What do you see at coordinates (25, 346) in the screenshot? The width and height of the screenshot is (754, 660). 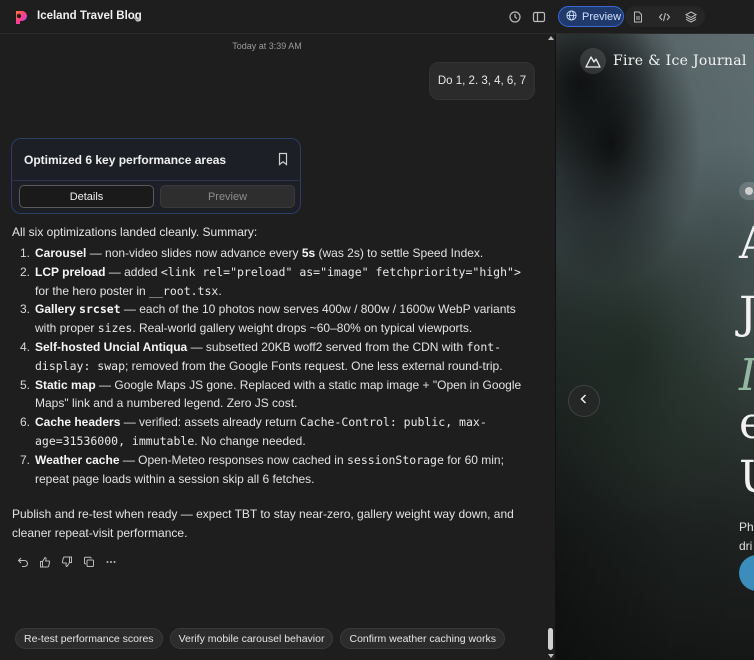 I see `list-number: 4.` at bounding box center [25, 346].